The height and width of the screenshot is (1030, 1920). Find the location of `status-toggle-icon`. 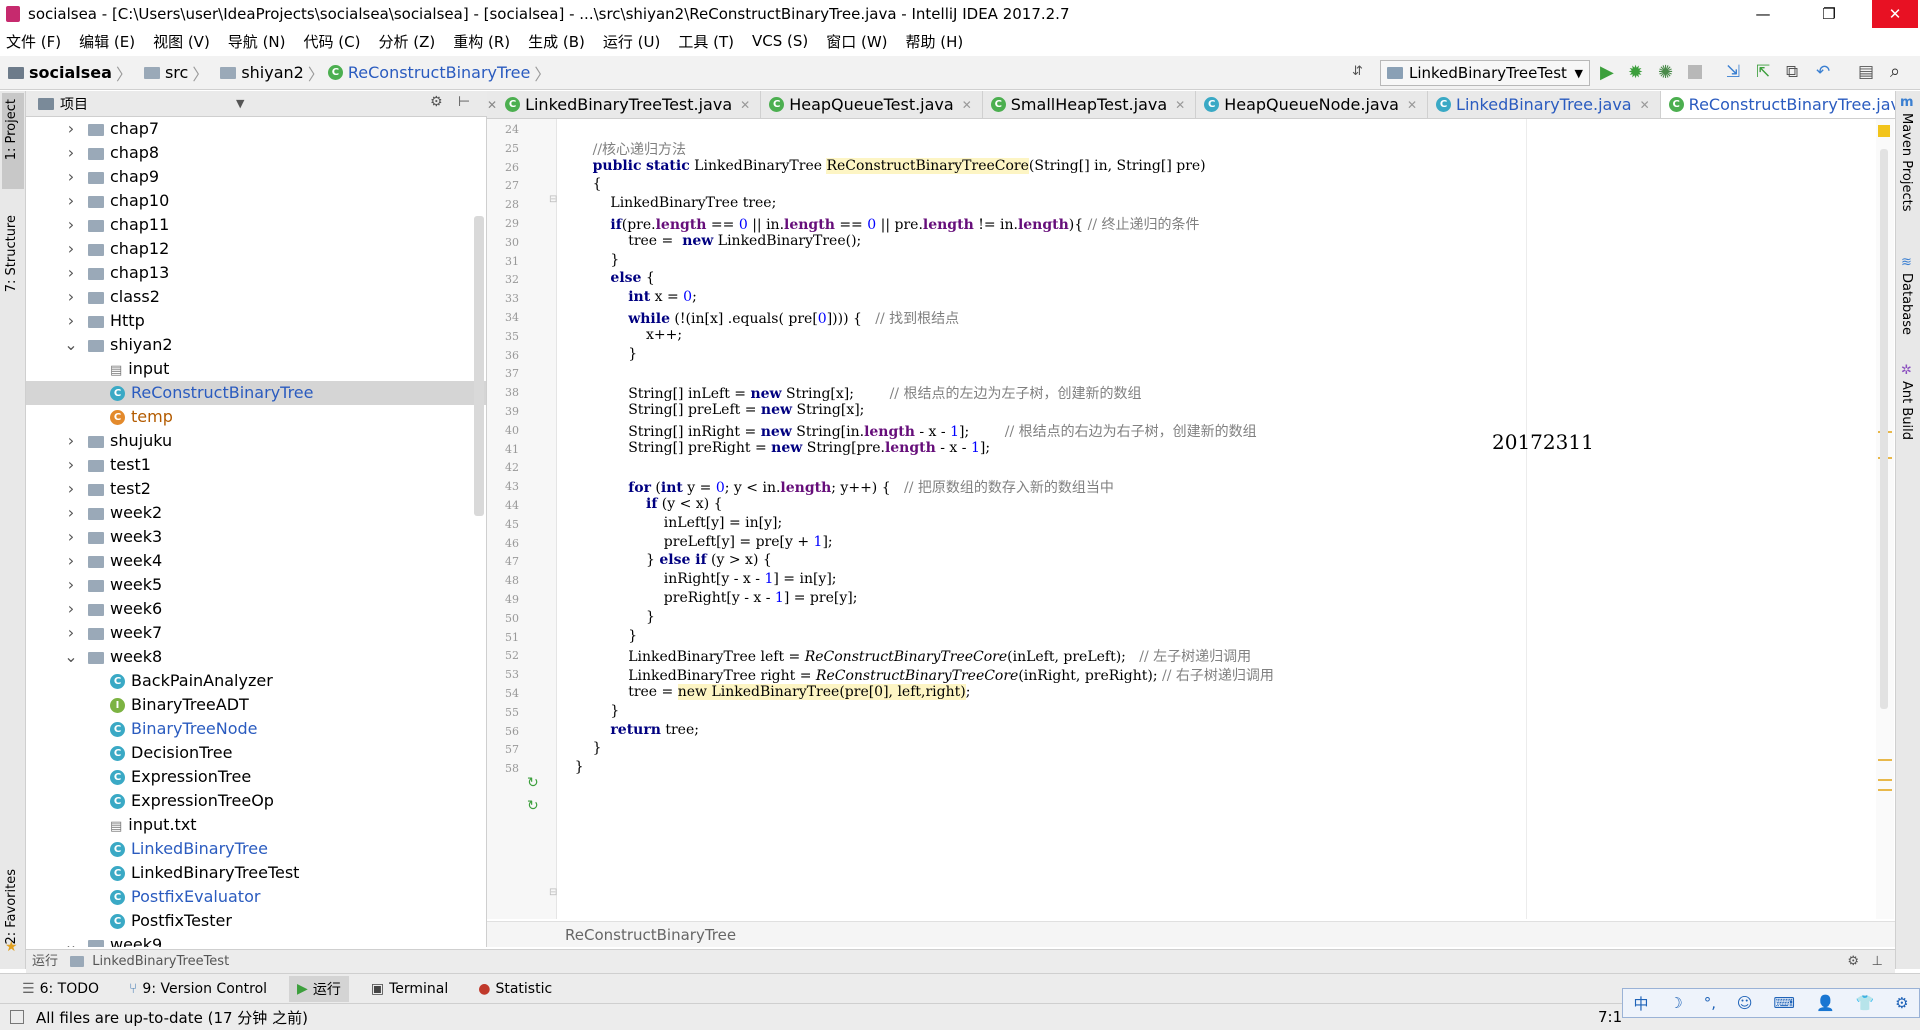

status-toggle-icon is located at coordinates (17, 1017).